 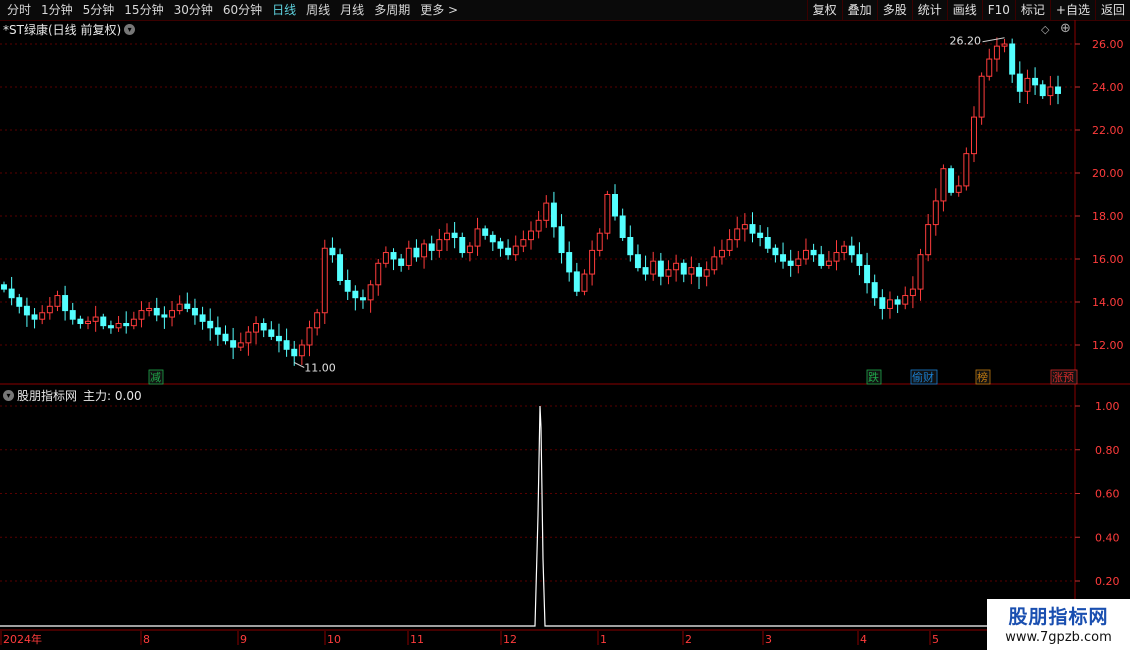 What do you see at coordinates (613, 377) in the screenshot?
I see `event-markers: 减 跌 偷财 榜 涨预` at bounding box center [613, 377].